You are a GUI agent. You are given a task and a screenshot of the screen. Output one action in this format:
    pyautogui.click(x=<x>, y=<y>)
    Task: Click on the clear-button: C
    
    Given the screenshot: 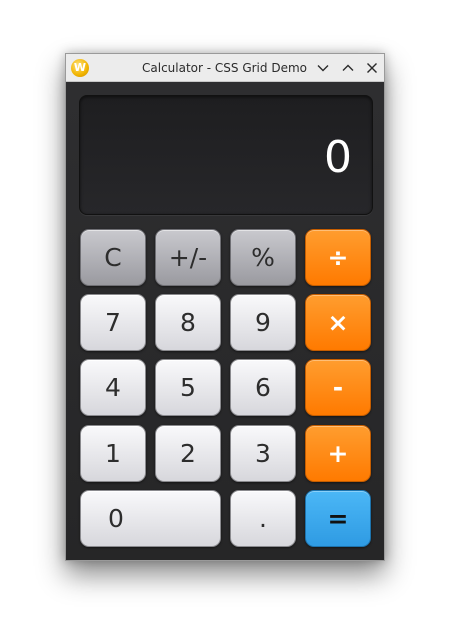 What is the action you would take?
    pyautogui.click(x=113, y=257)
    